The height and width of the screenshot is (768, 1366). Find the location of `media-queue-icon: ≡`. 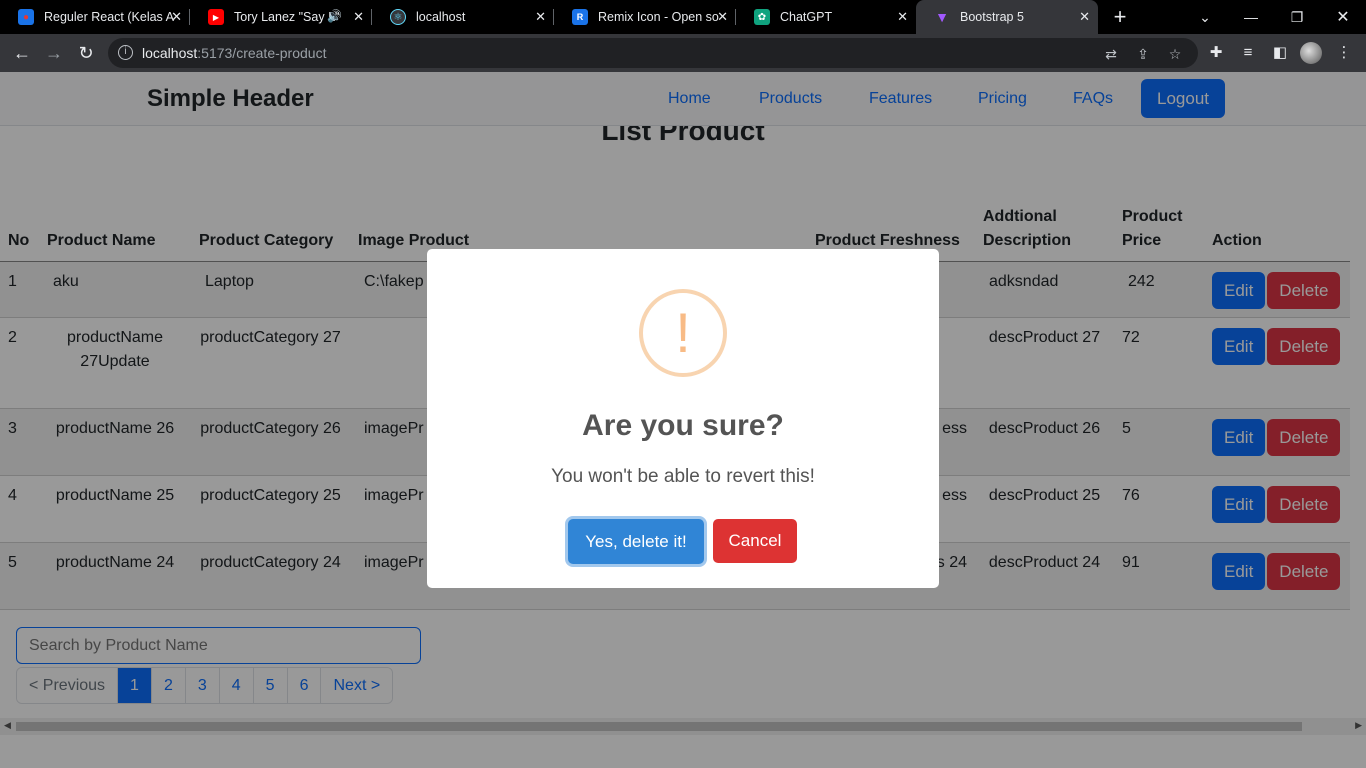

media-queue-icon: ≡ is located at coordinates (1248, 53).